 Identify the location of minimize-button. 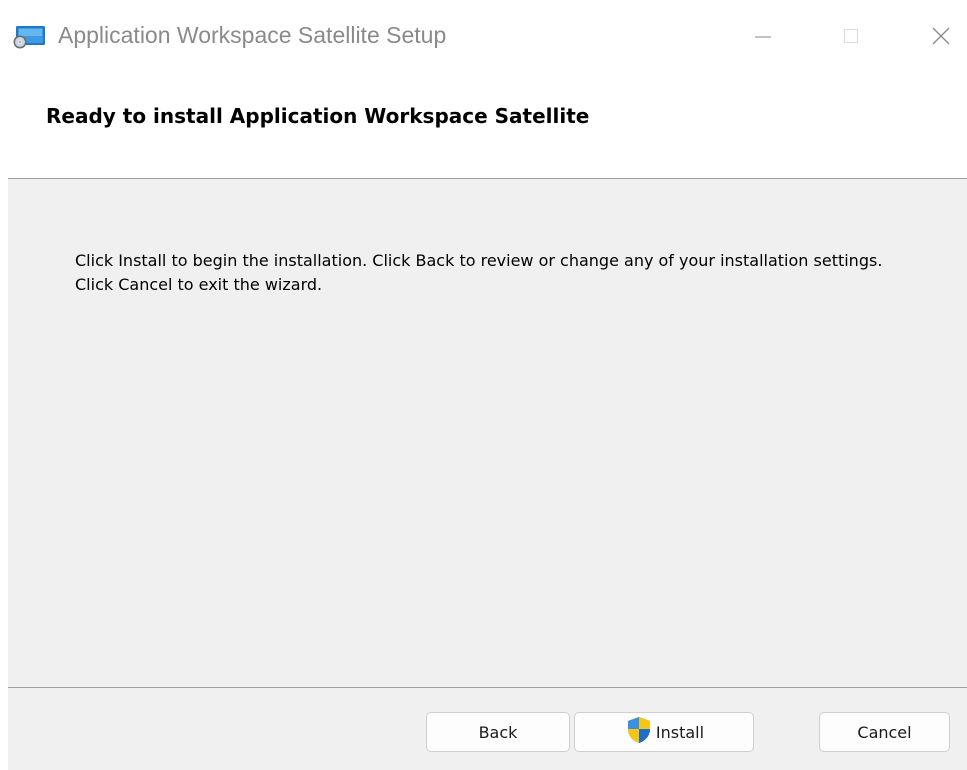
(763, 36).